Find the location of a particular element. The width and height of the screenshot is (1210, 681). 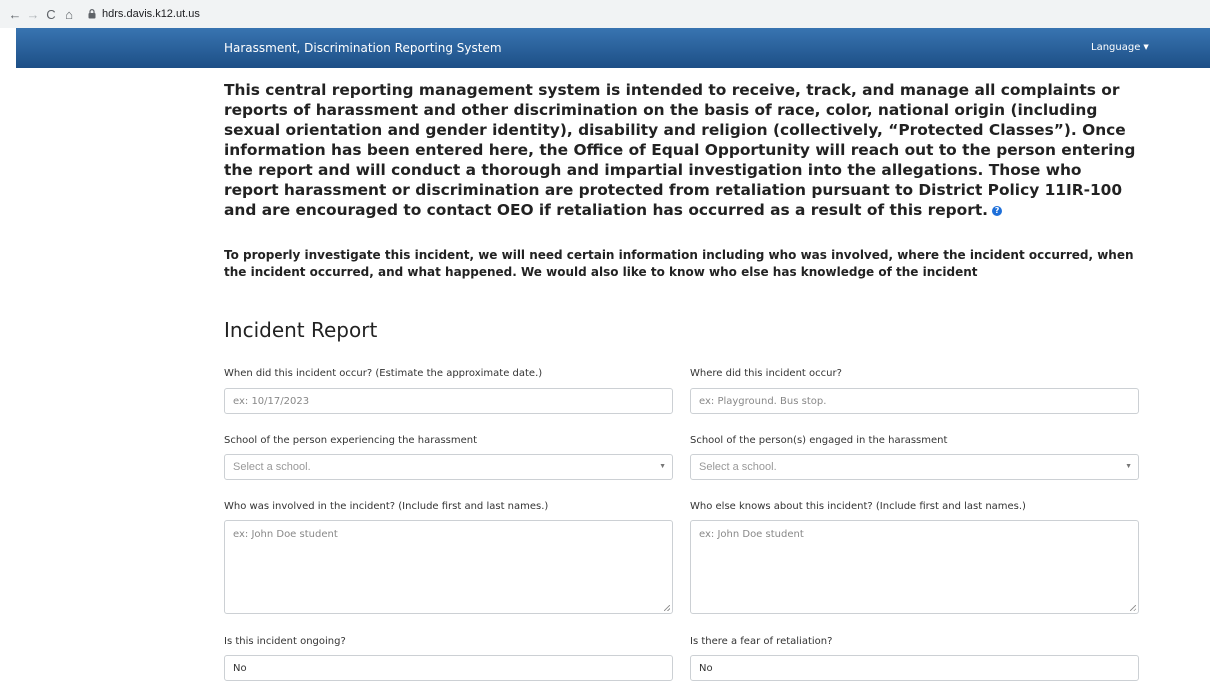

involved-placeholder: ex: John Doe student is located at coordinates (285, 534).